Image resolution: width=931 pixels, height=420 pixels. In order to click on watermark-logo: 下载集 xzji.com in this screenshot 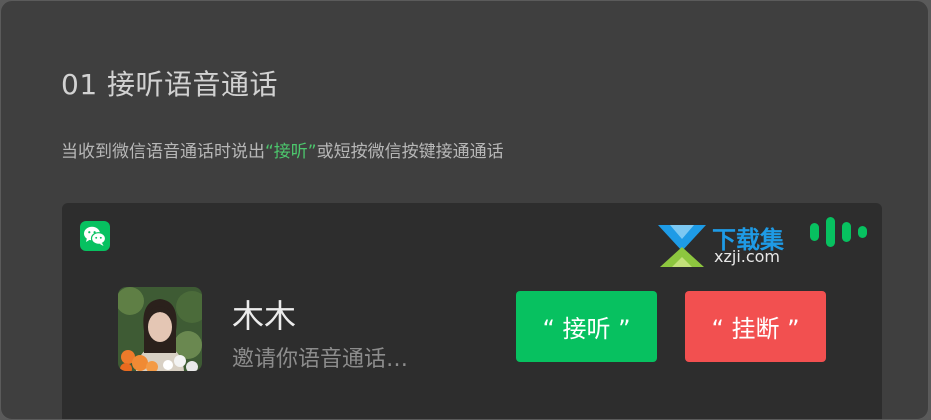, I will do `click(729, 245)`.